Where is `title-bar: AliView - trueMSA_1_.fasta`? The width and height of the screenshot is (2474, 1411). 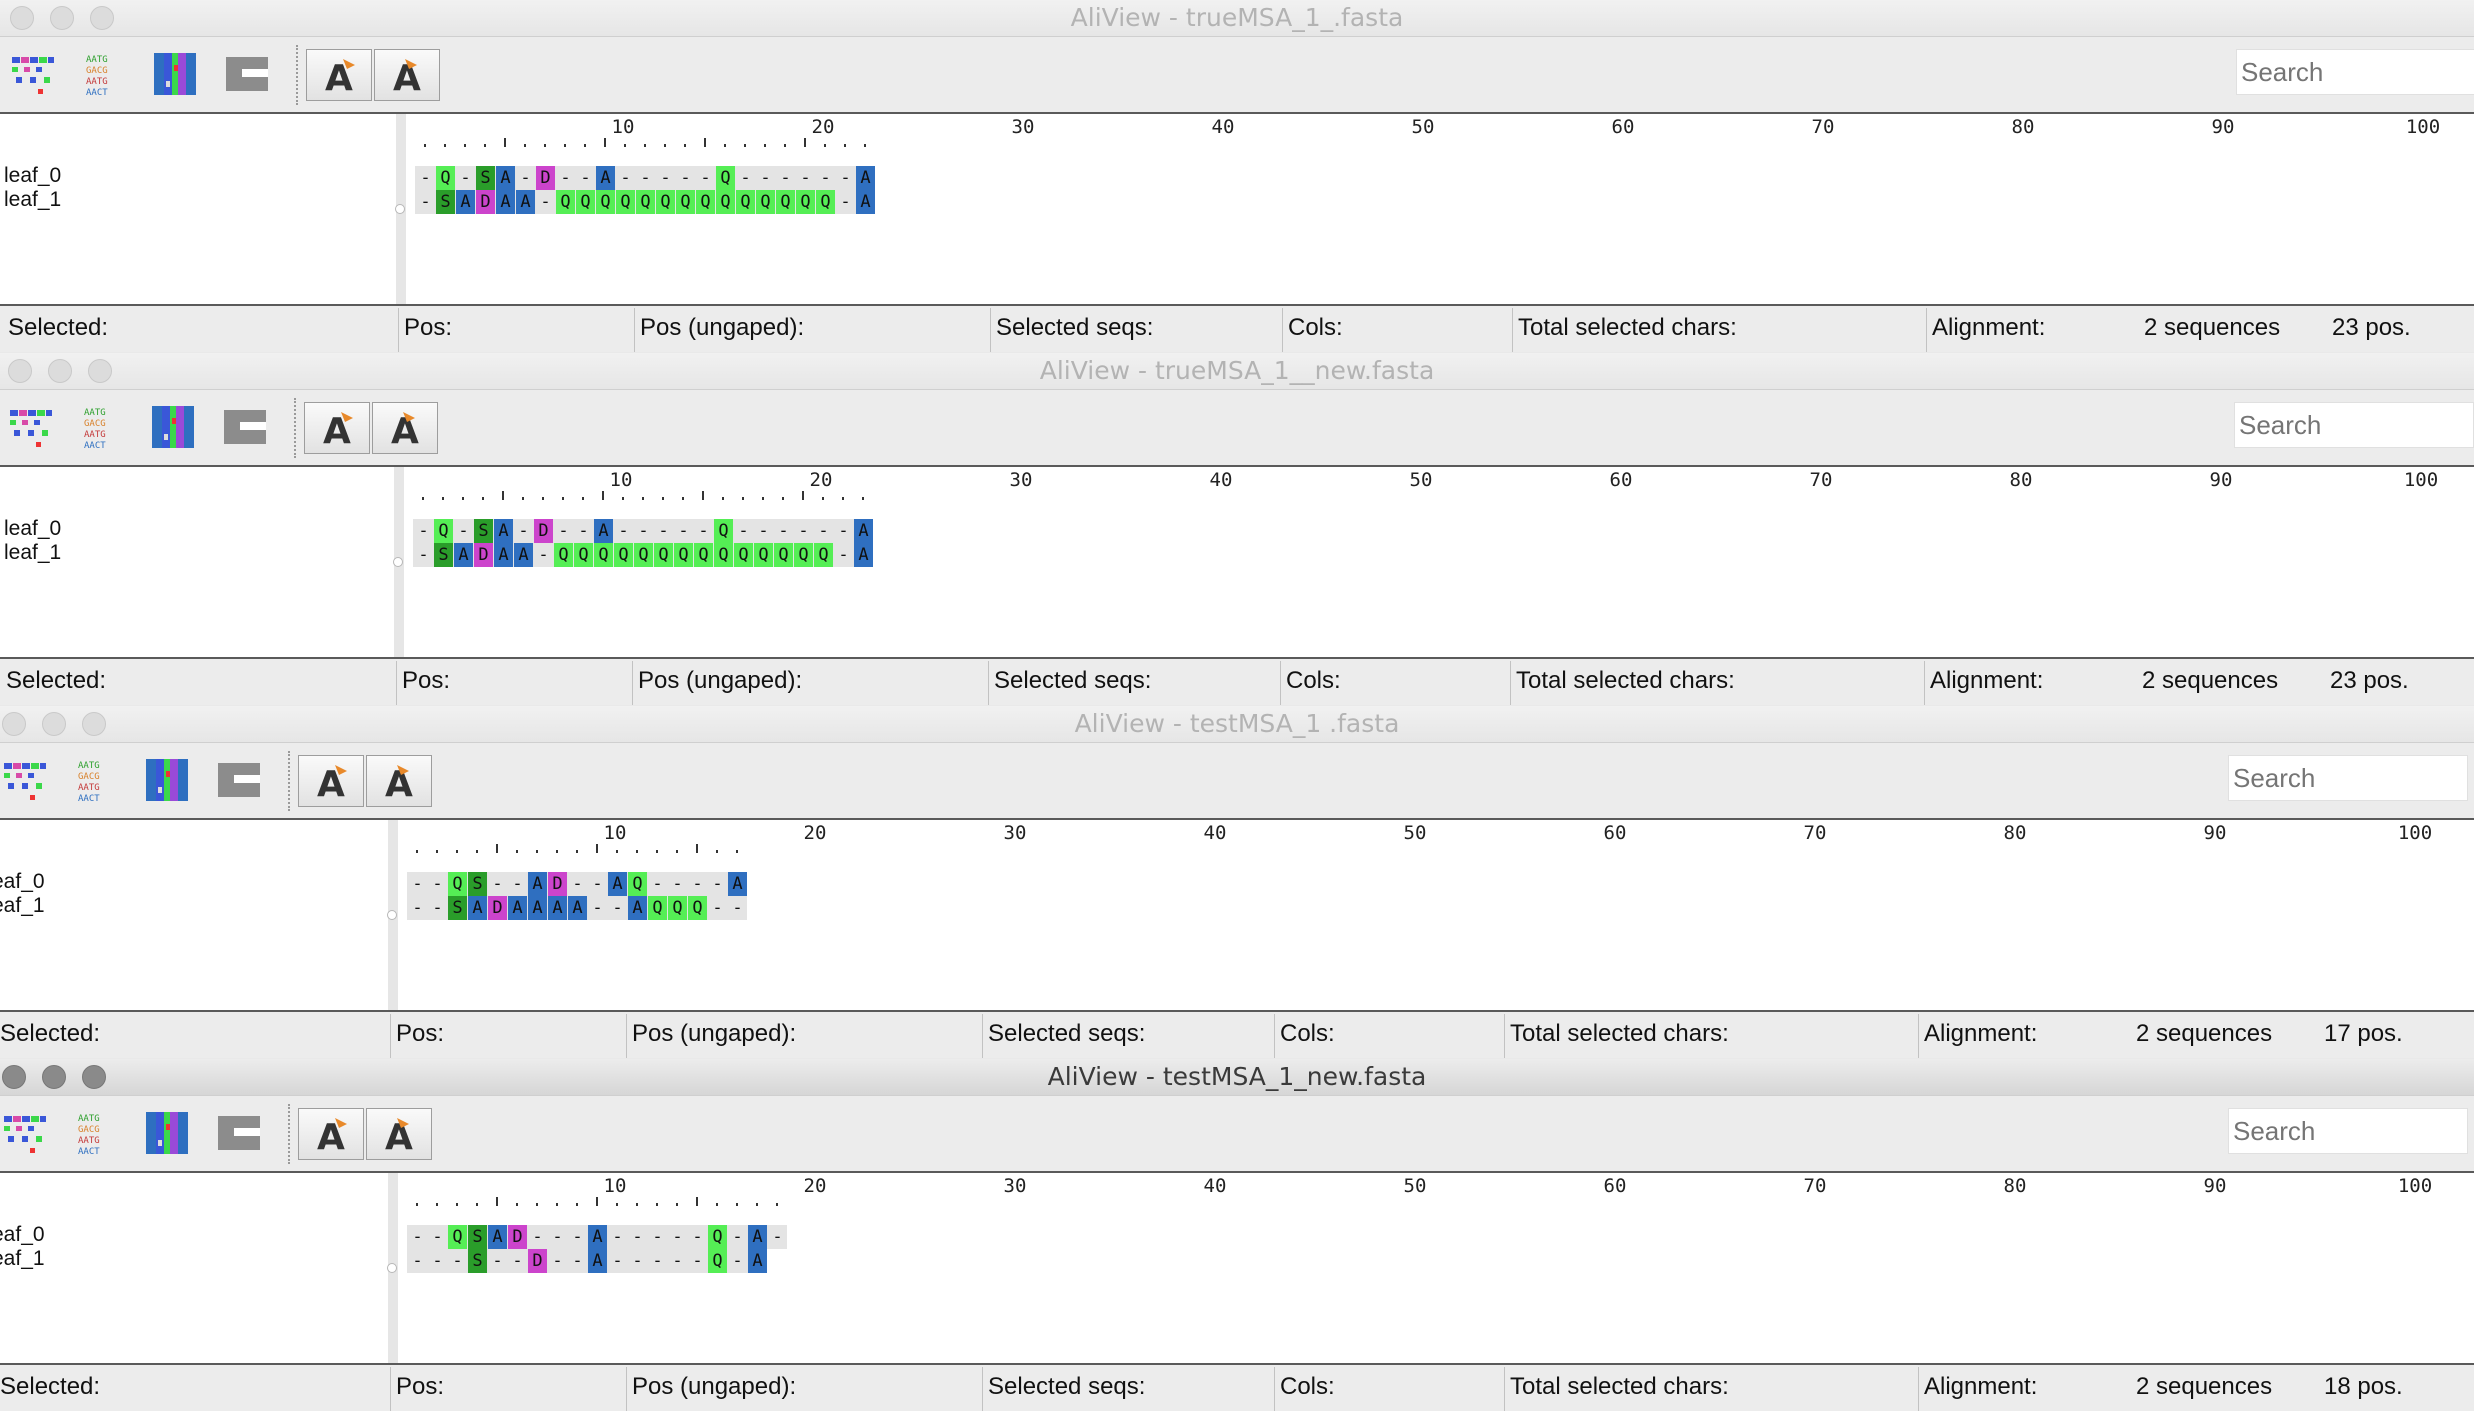
title-bar: AliView - trueMSA_1_.fasta is located at coordinates (1237, 18).